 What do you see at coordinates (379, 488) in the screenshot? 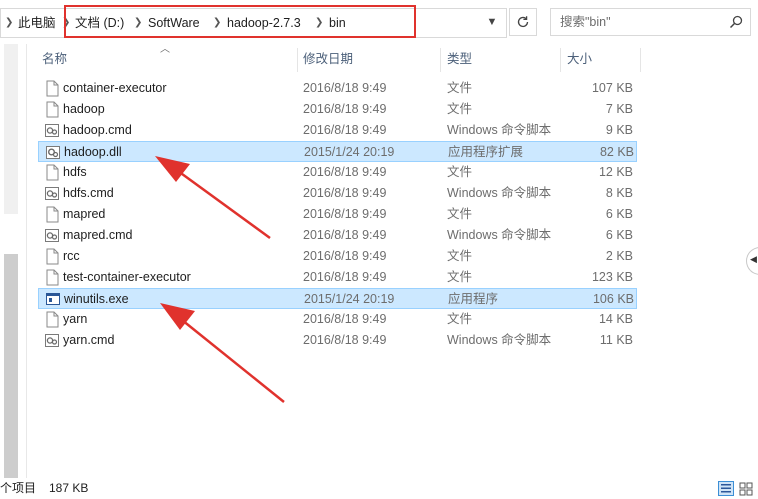
I see `status-bar: 个项目 187 KB` at bounding box center [379, 488].